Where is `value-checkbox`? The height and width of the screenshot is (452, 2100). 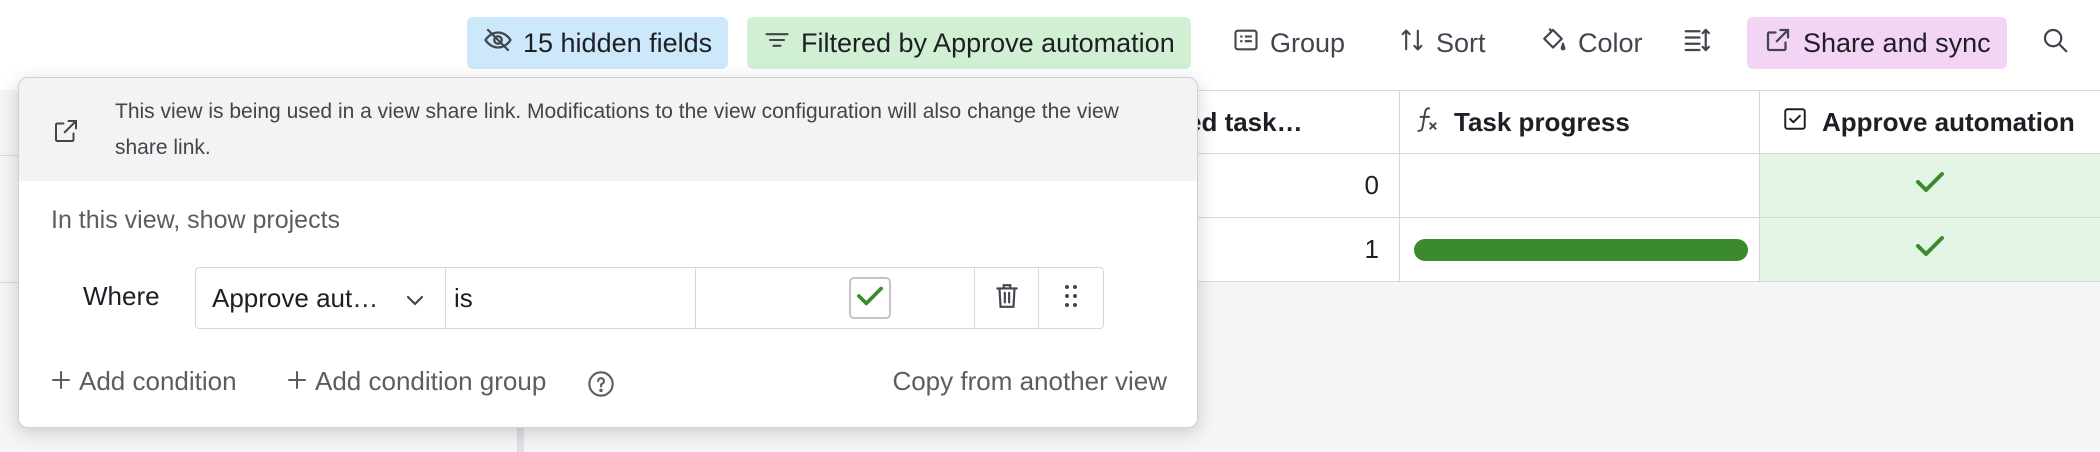
value-checkbox is located at coordinates (870, 298).